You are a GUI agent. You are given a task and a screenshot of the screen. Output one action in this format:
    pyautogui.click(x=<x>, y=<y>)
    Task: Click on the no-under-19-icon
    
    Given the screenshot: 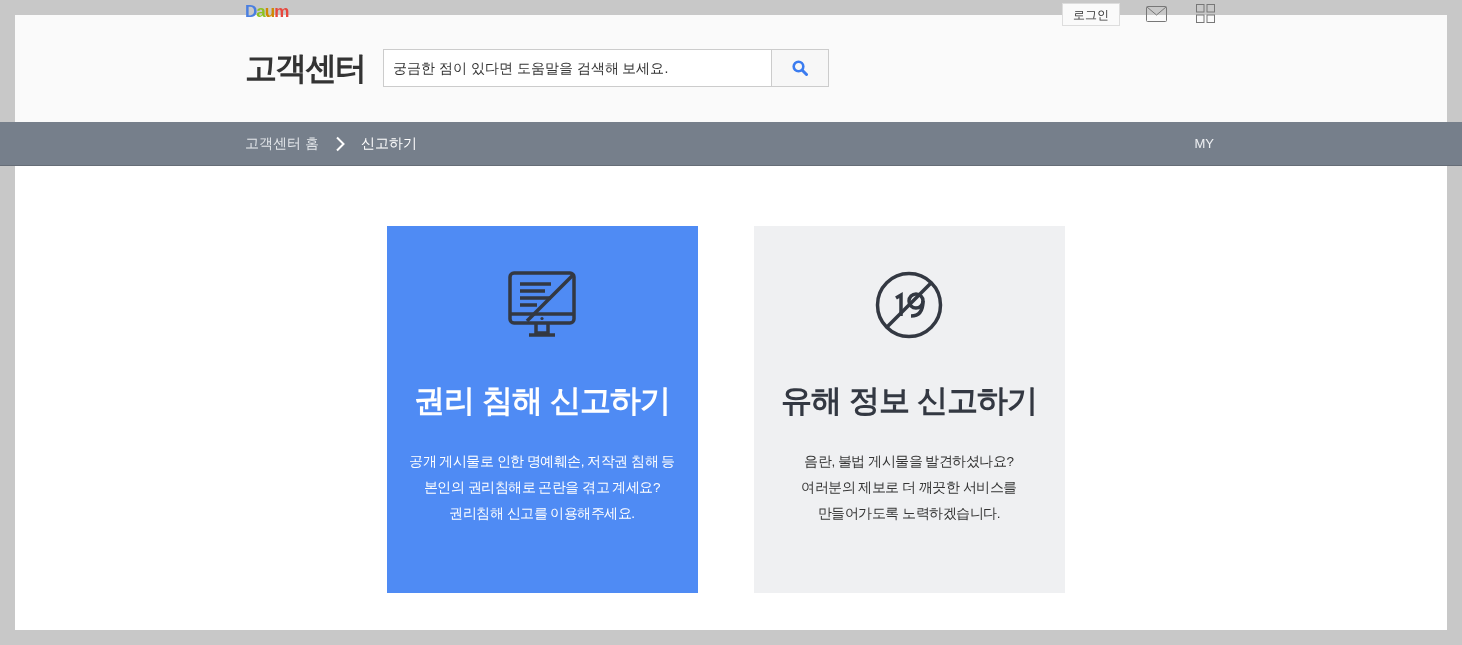 What is the action you would take?
    pyautogui.click(x=909, y=305)
    